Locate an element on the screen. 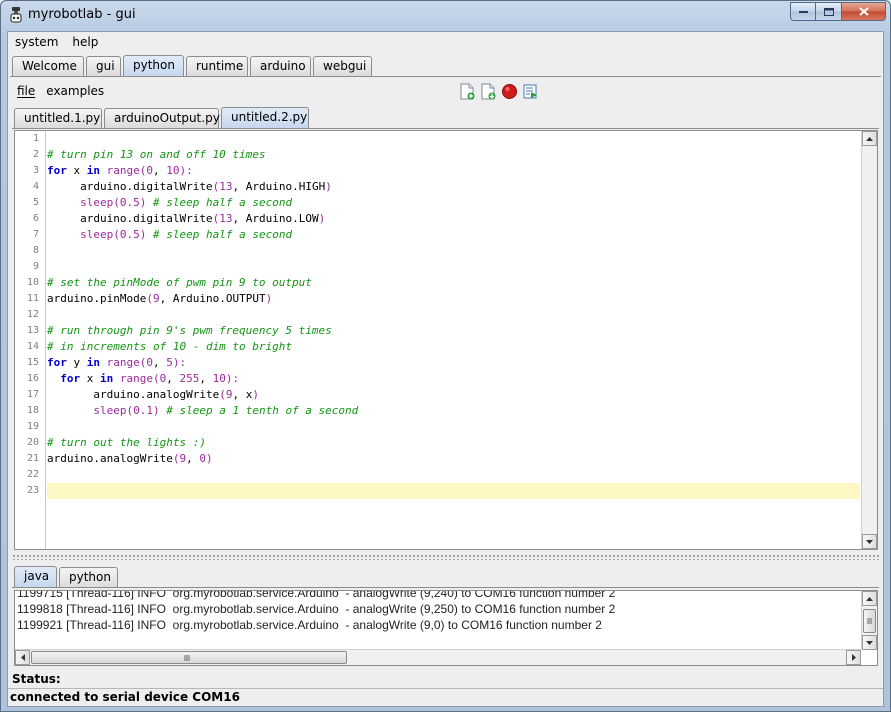  arrow-right-icon is located at coordinates (853, 657).